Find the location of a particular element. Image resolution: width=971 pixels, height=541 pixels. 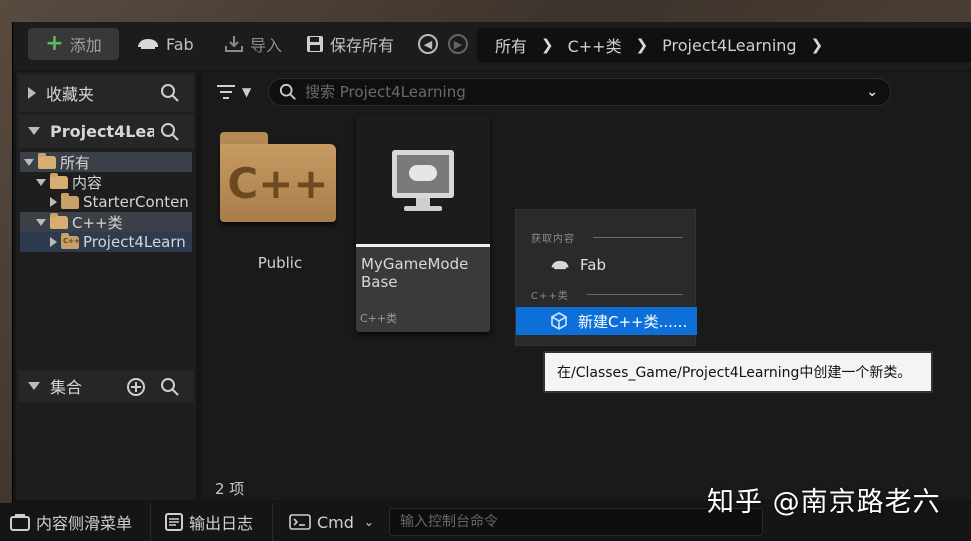

menu-section-cpp: C++类 is located at coordinates (607, 294).